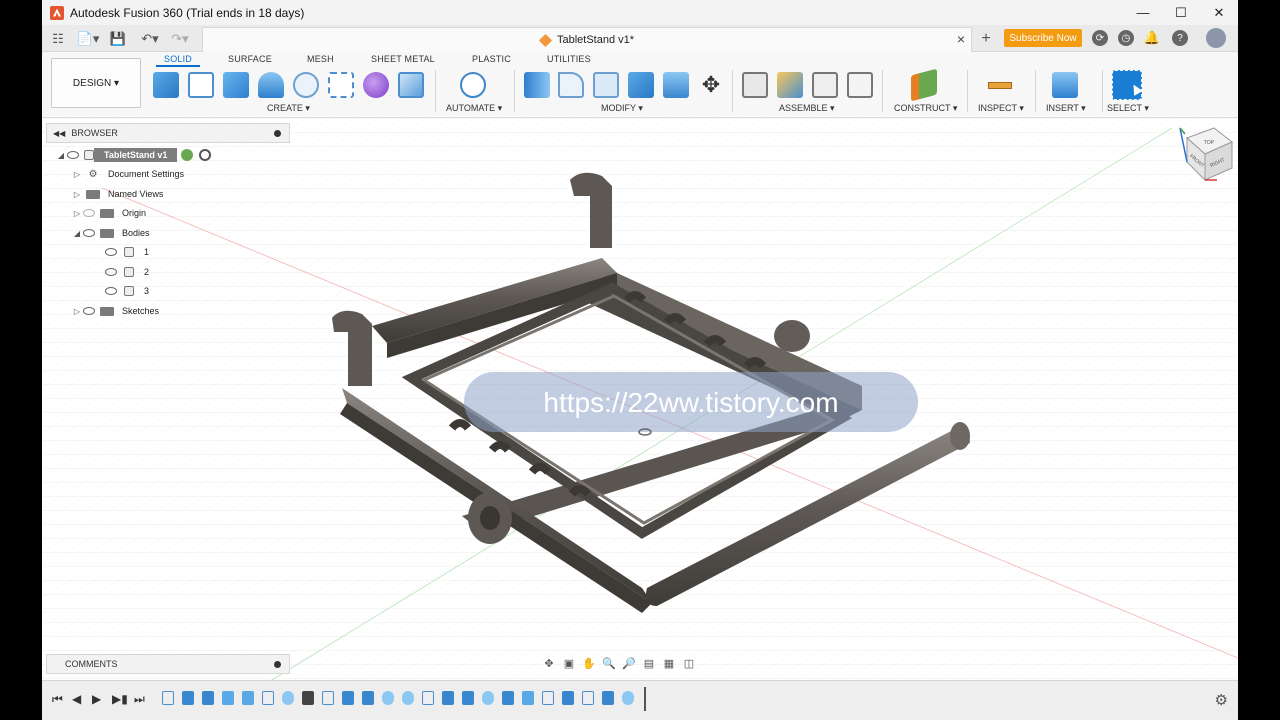 This screenshot has width=1280, height=720. Describe the element at coordinates (130, 174) in the screenshot. I see `browser-item-document-settings: ▷ ⚙ Document Settings` at that location.